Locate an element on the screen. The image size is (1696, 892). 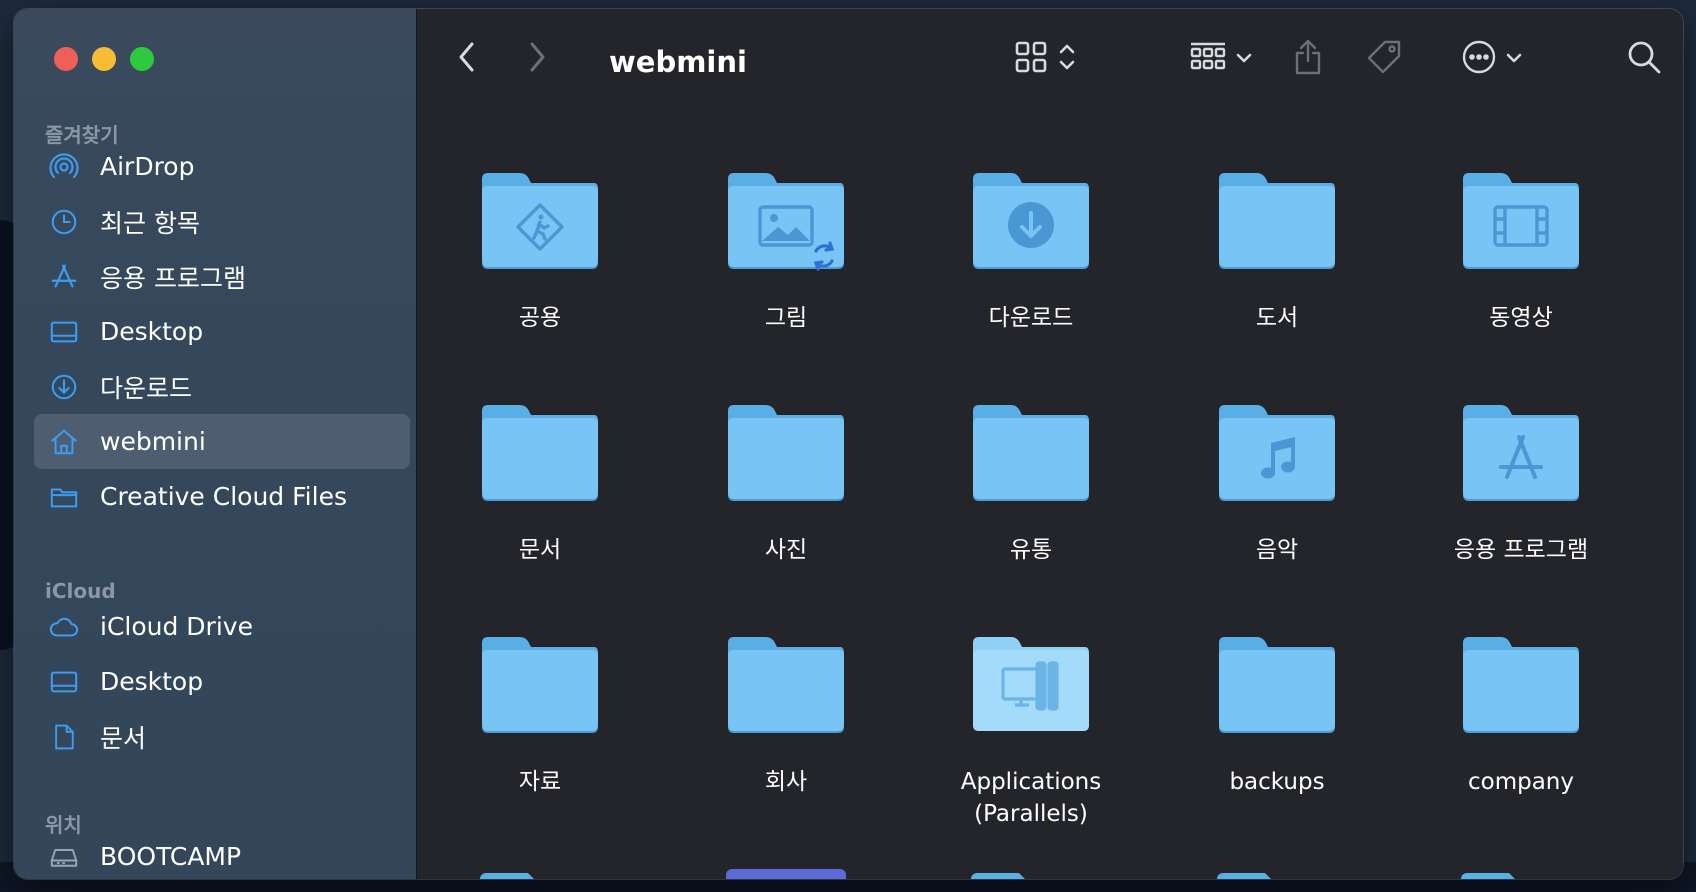
tag-button is located at coordinates (1384, 59).